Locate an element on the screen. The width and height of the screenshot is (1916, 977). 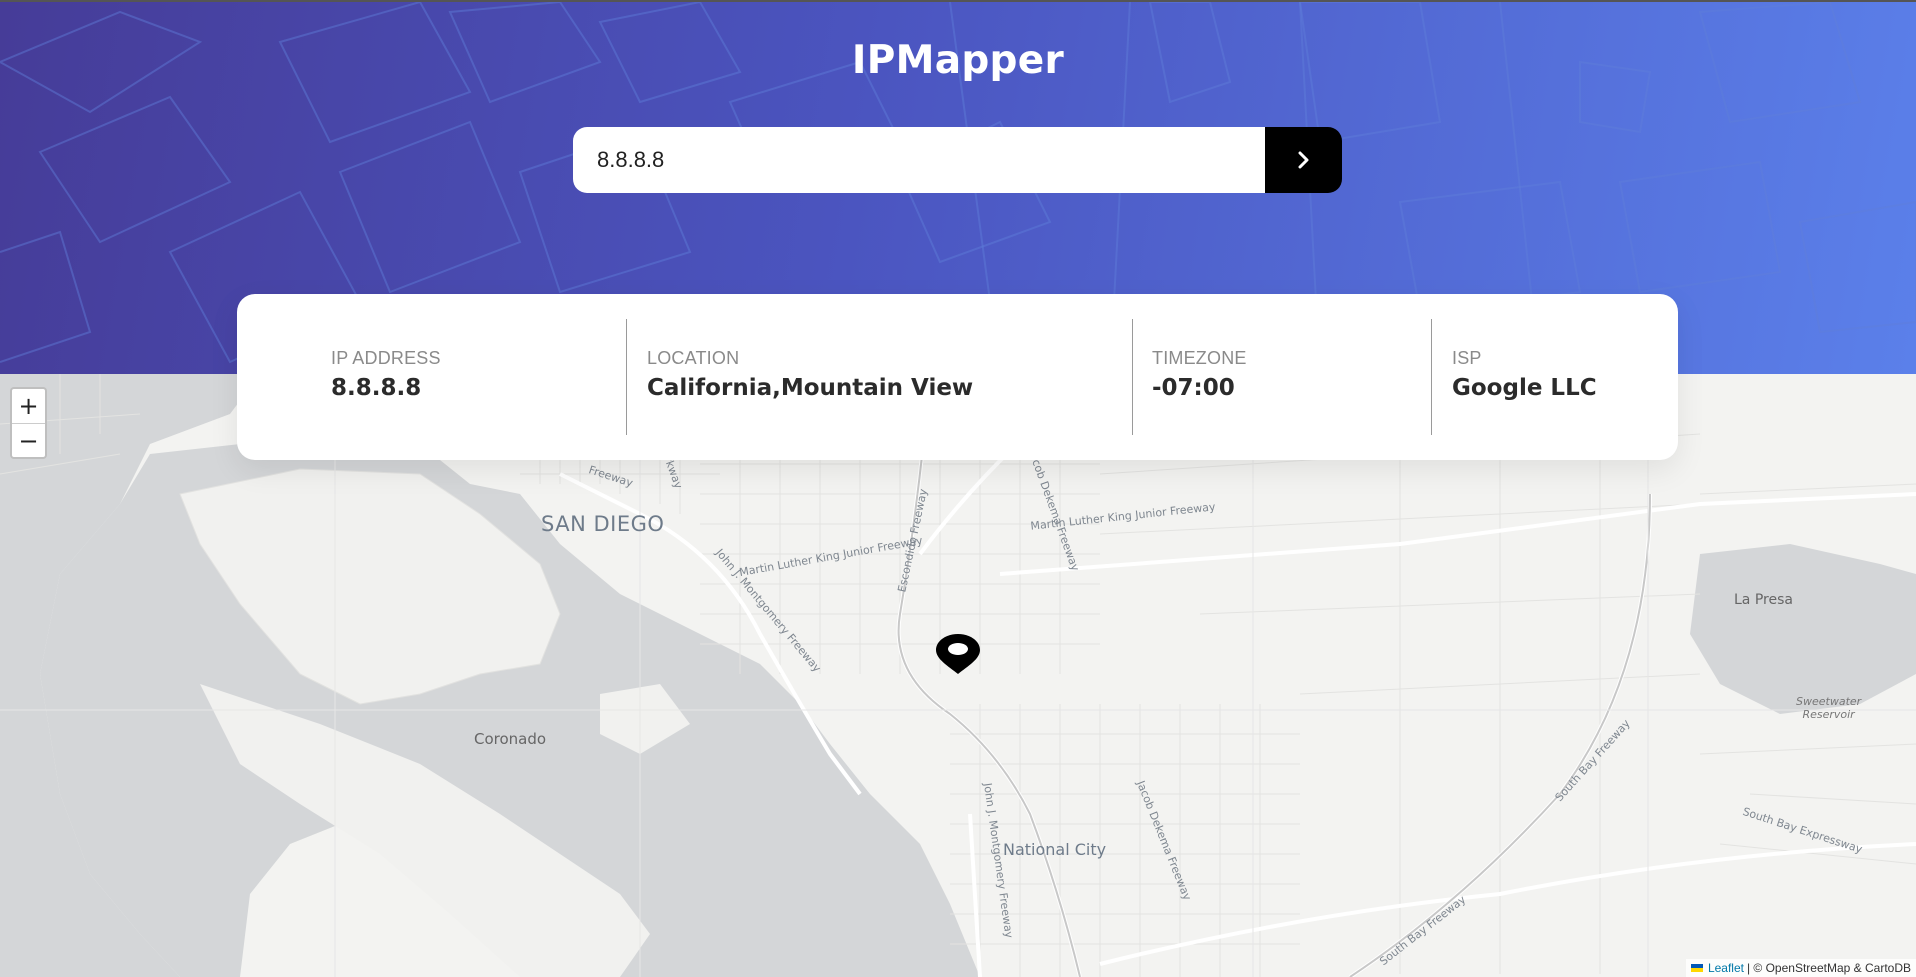
info-isp: ISP Google LLC is located at coordinates (1524, 374).